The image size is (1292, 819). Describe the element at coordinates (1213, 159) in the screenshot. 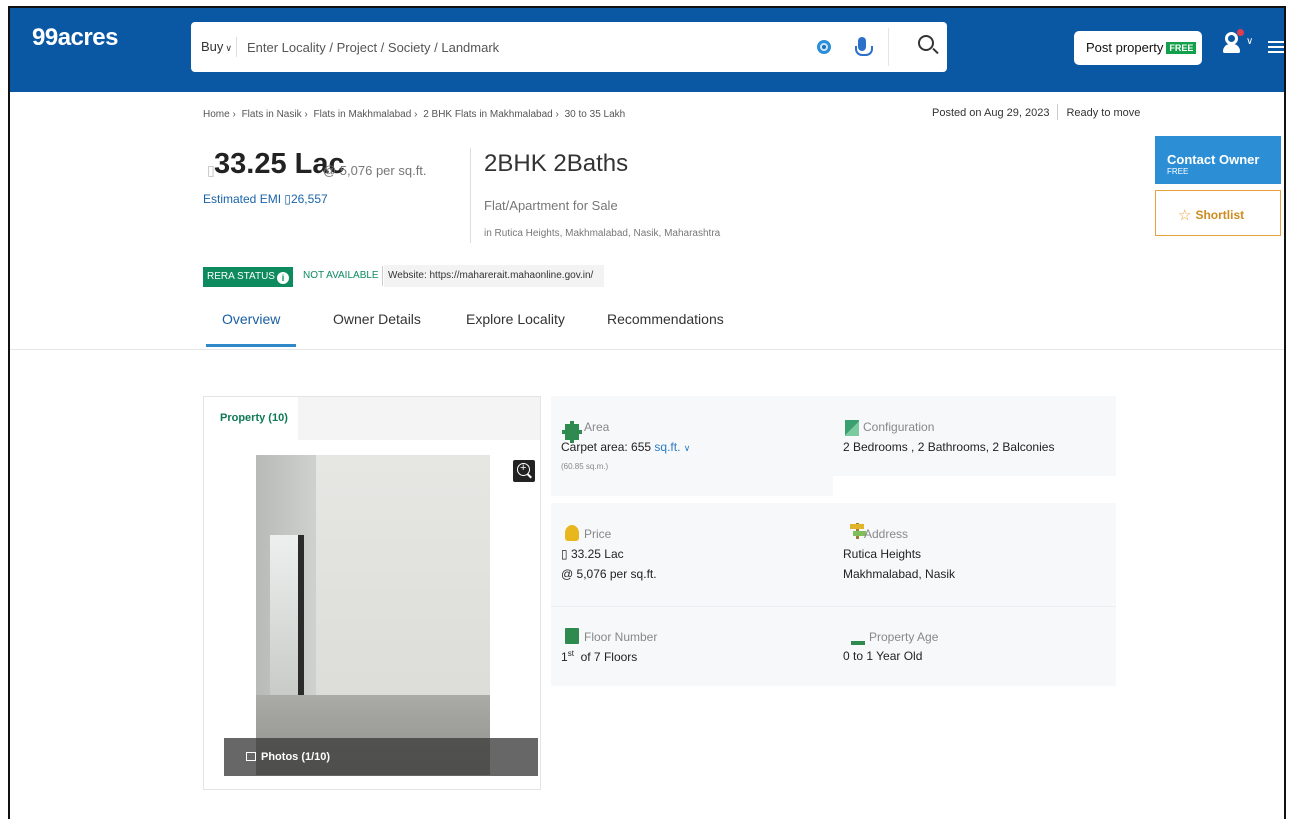

I see `contact-owner-label: Contact Owner` at that location.